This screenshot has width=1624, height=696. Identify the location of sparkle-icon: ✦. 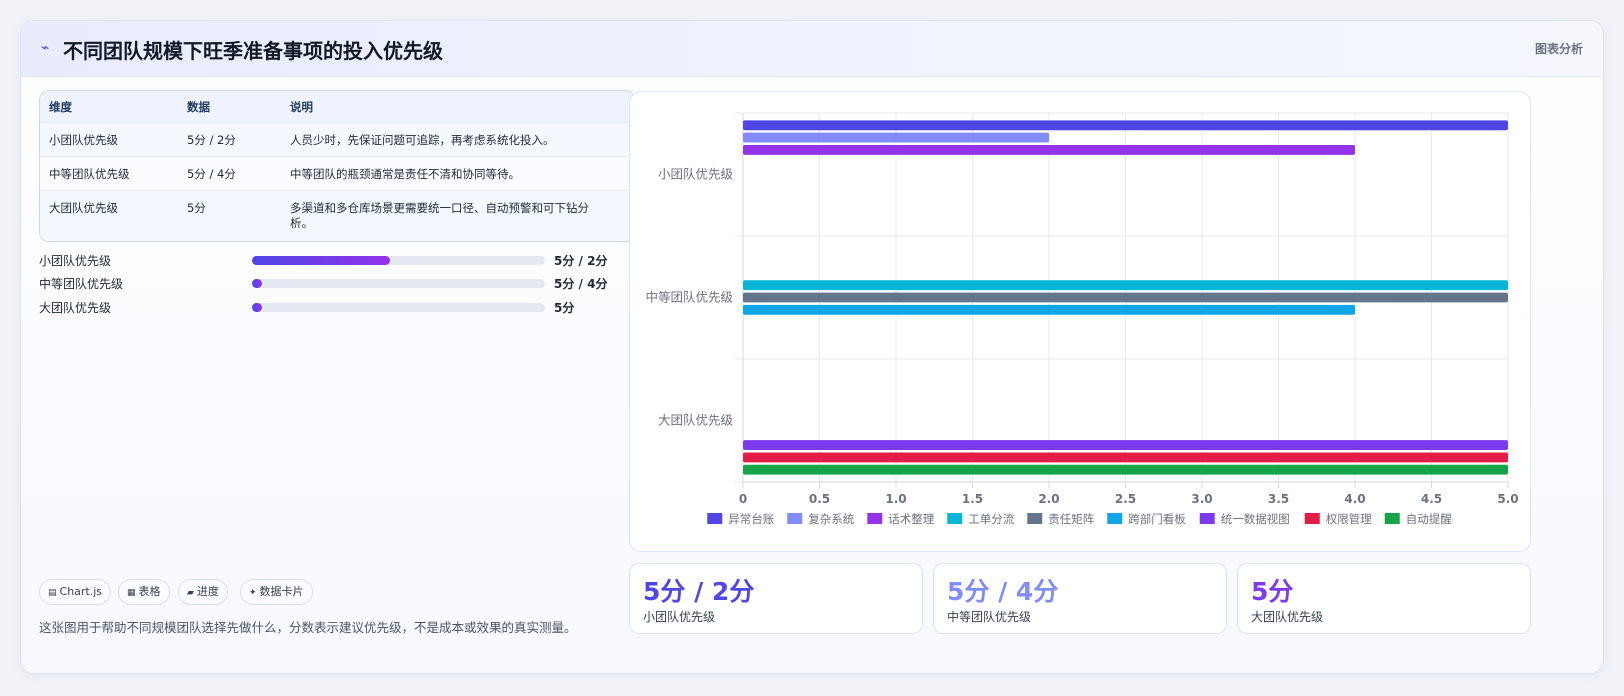
(253, 593).